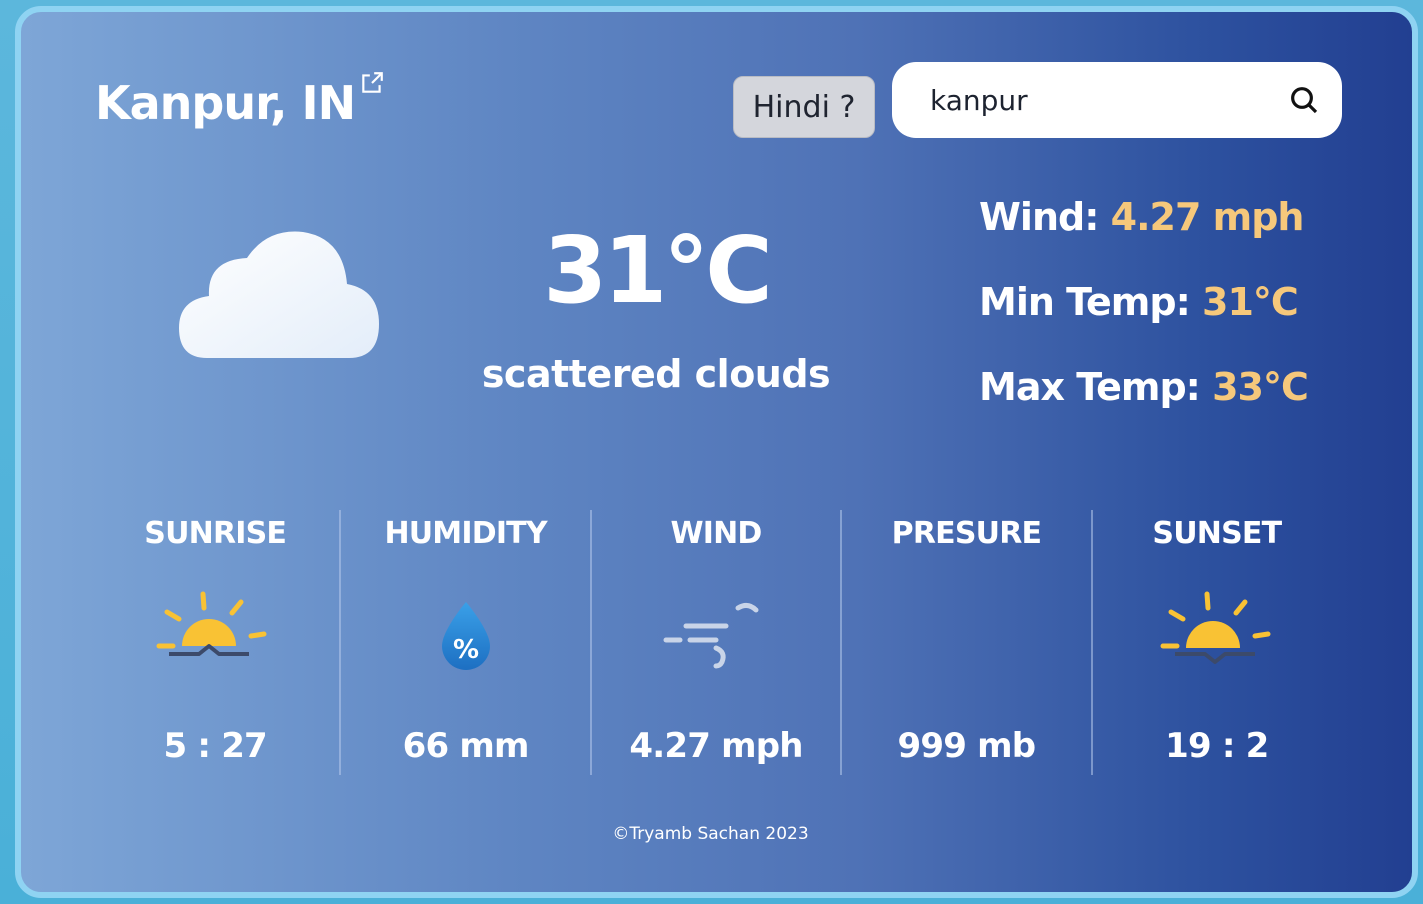 This screenshot has height=904, width=1423. I want to click on metric-value: 999 mb, so click(967, 746).